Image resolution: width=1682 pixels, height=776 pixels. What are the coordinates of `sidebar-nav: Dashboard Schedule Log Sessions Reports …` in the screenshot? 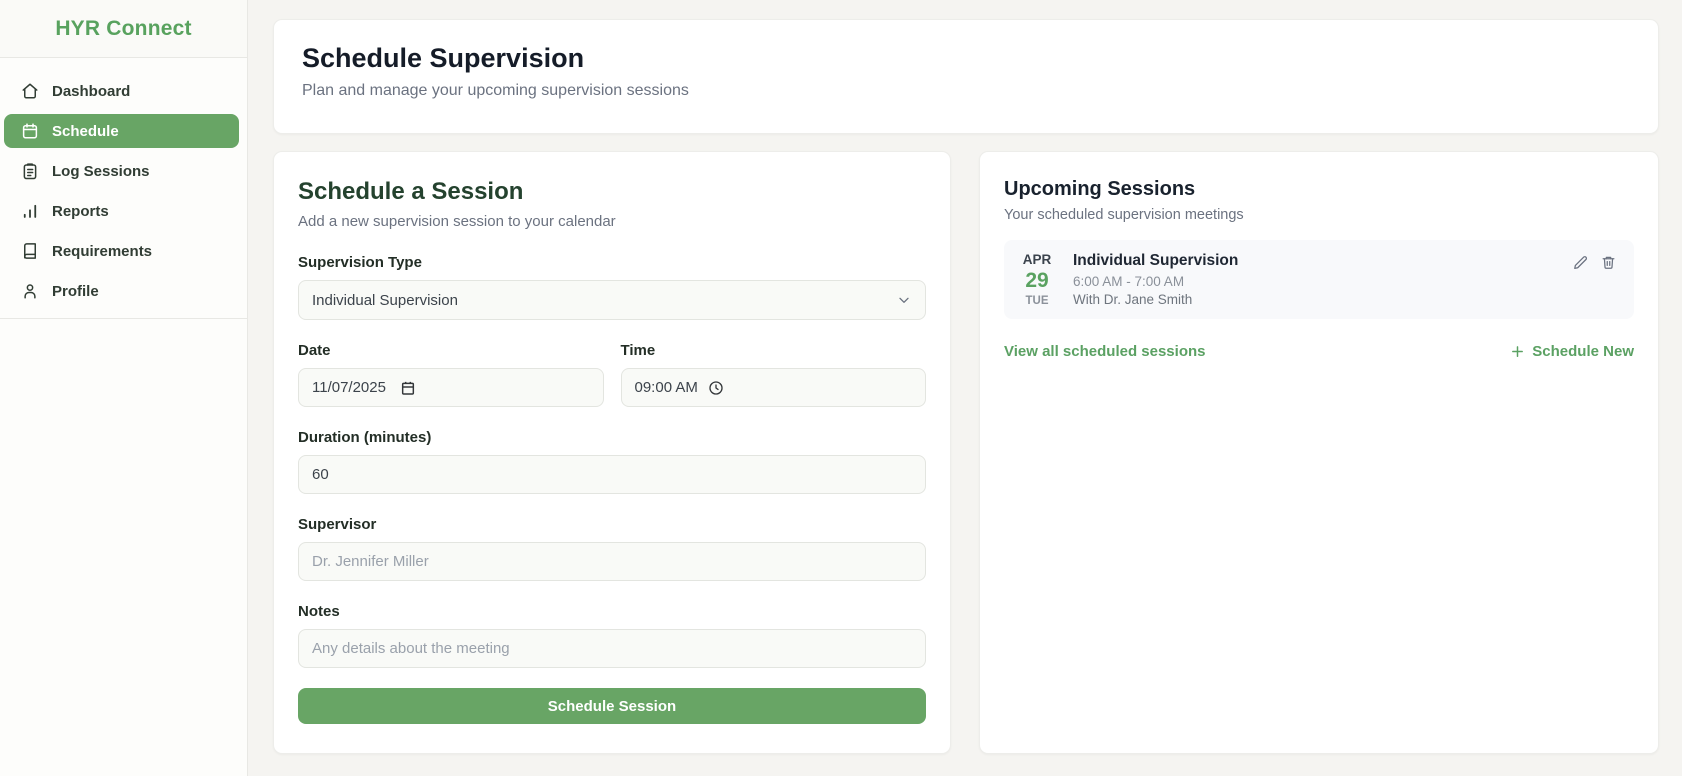 It's located at (123, 188).